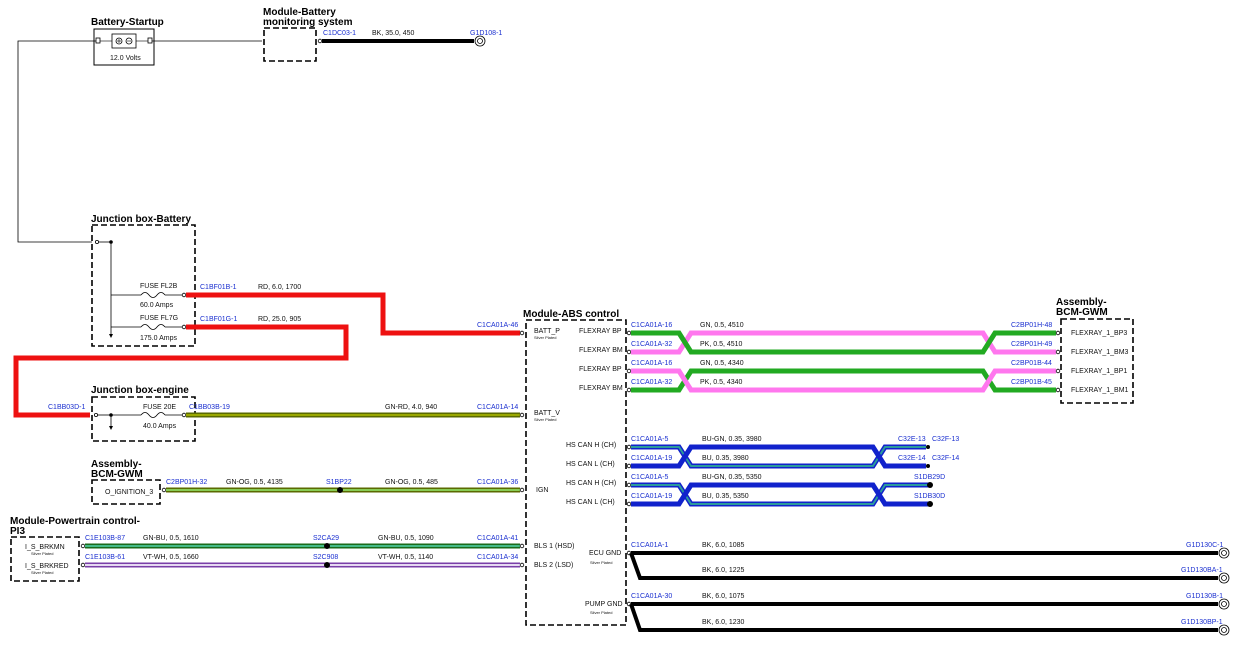 This screenshot has width=1236, height=646. What do you see at coordinates (1202, 622) in the screenshot?
I see `w-gnd4-to: G1D130BP-1` at bounding box center [1202, 622].